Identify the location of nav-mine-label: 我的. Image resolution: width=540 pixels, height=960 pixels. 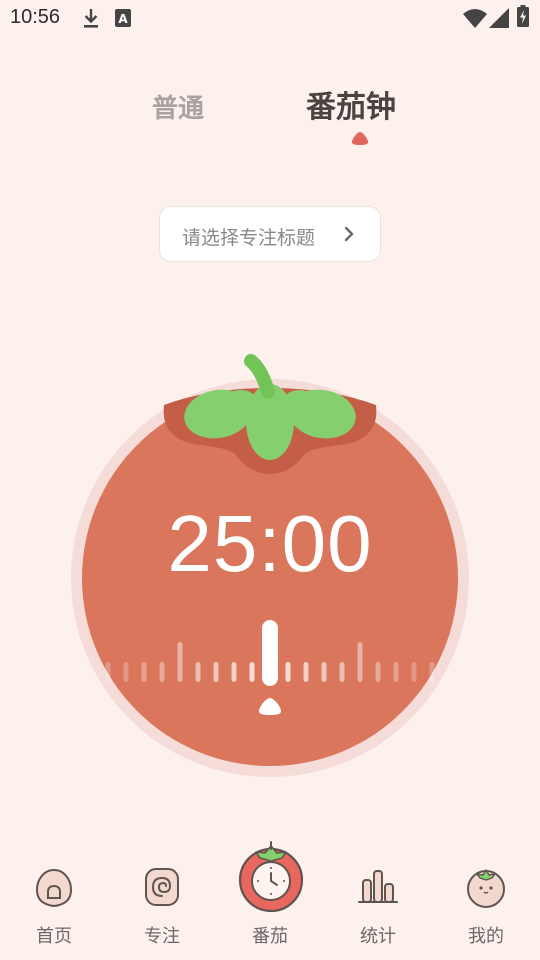
(486, 935).